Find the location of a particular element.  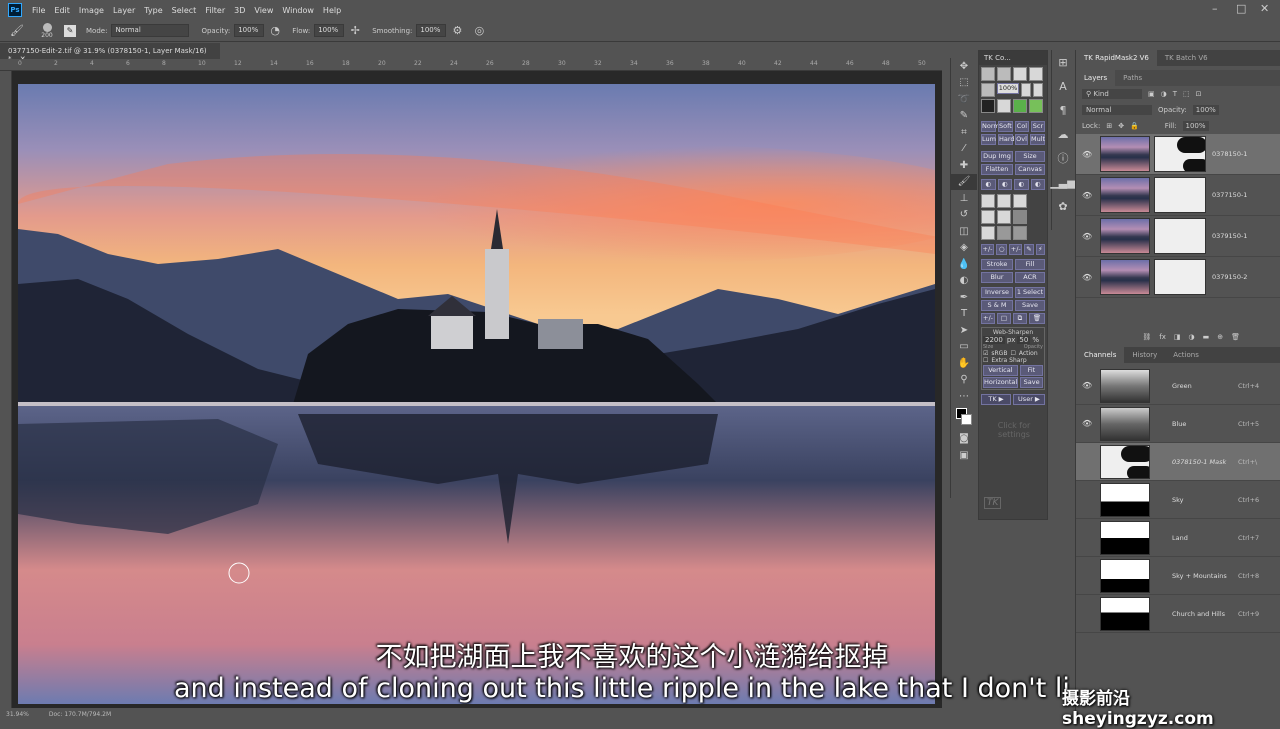

trash-button: 🗑 is located at coordinates (1037, 318).